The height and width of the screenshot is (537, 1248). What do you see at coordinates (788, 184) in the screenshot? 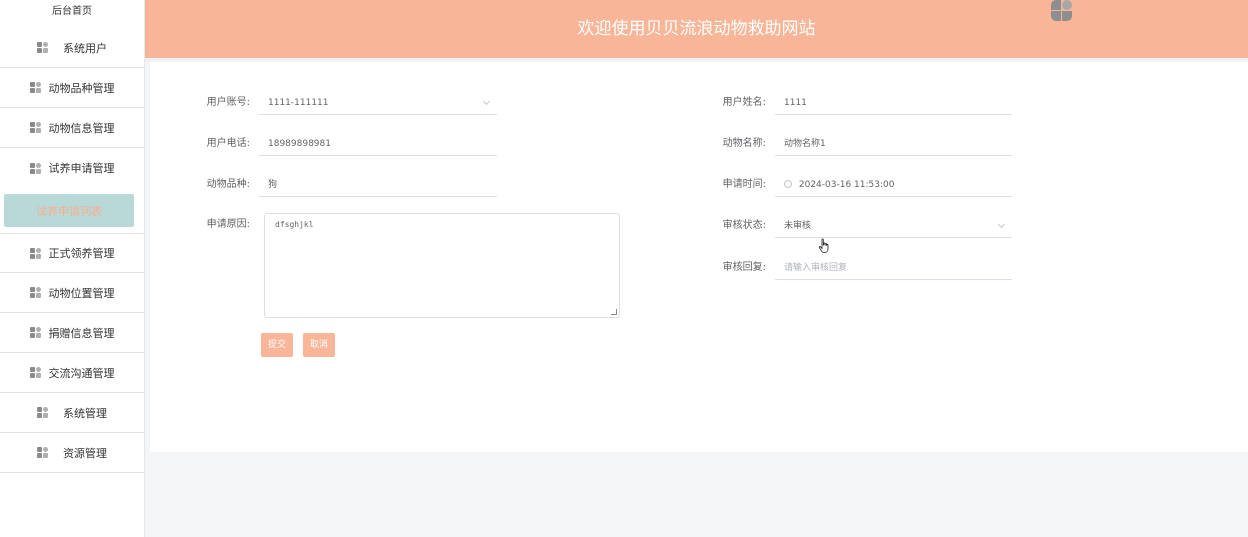
I see `clock-icon` at bounding box center [788, 184].